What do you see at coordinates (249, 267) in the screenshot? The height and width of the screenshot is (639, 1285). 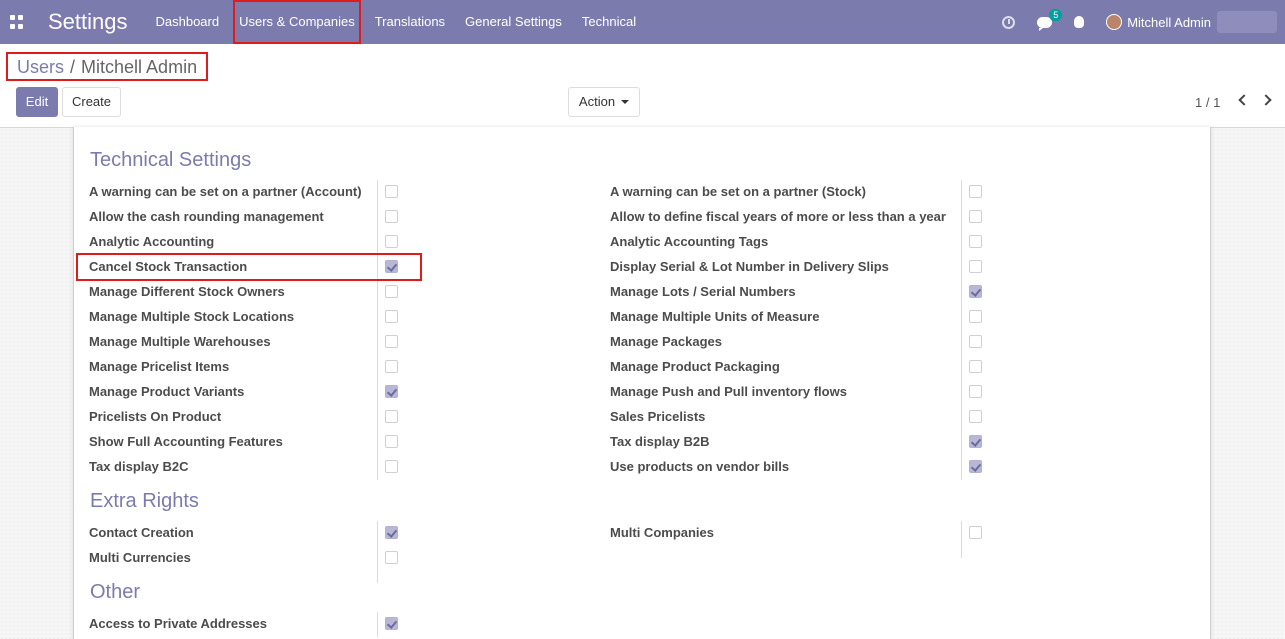 I see `highlight-cancel-stock-transaction` at bounding box center [249, 267].